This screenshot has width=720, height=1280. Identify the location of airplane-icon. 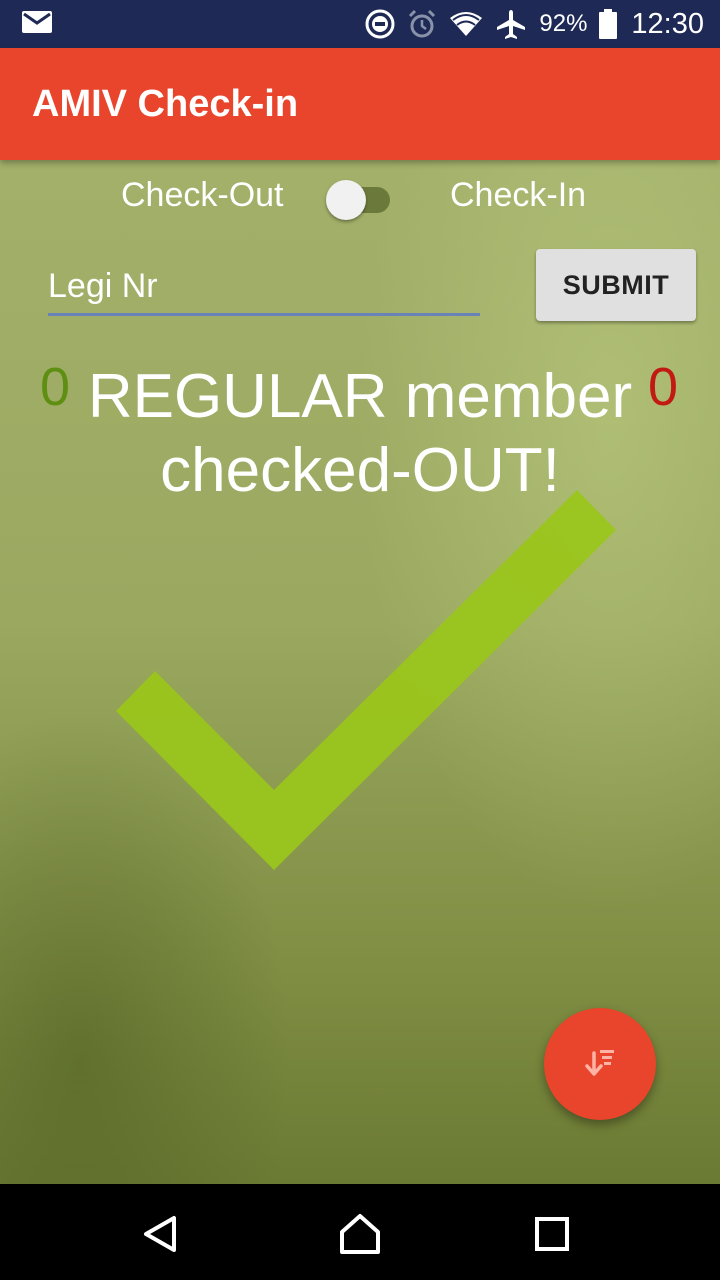
(511, 24).